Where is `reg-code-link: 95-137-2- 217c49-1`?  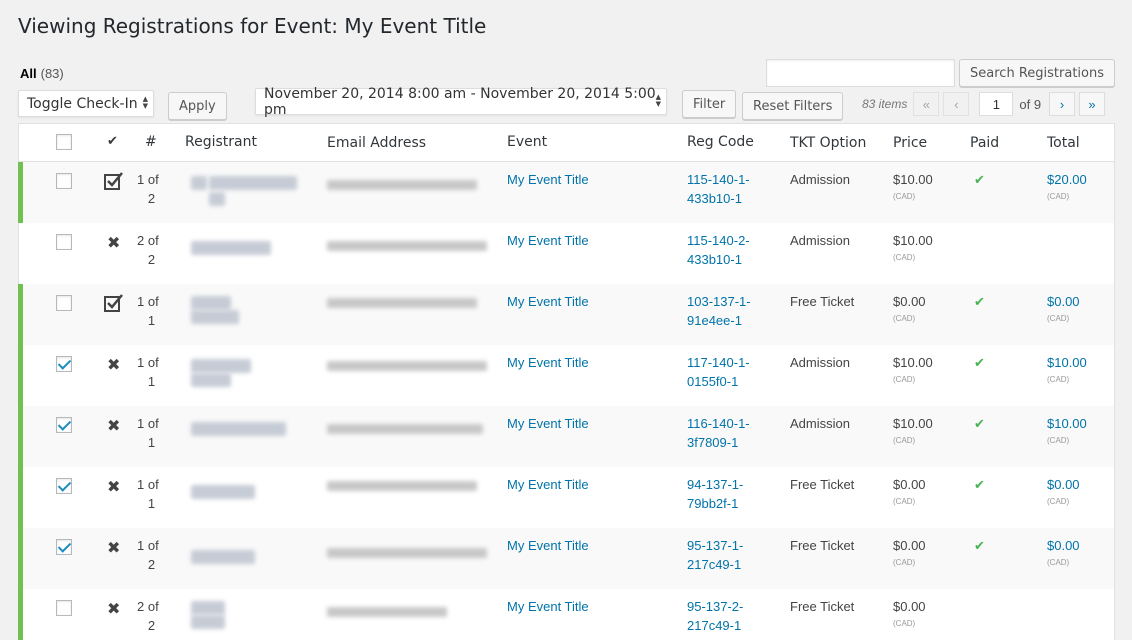
reg-code-link: 95-137-2- 217c49-1 is located at coordinates (715, 616).